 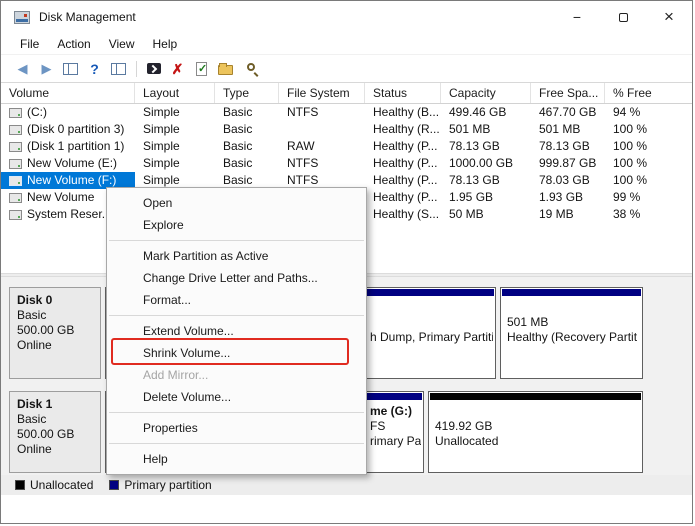 What do you see at coordinates (68, 146) in the screenshot?
I see `volume-name-cell: (Disk 1 partition 1)` at bounding box center [68, 146].